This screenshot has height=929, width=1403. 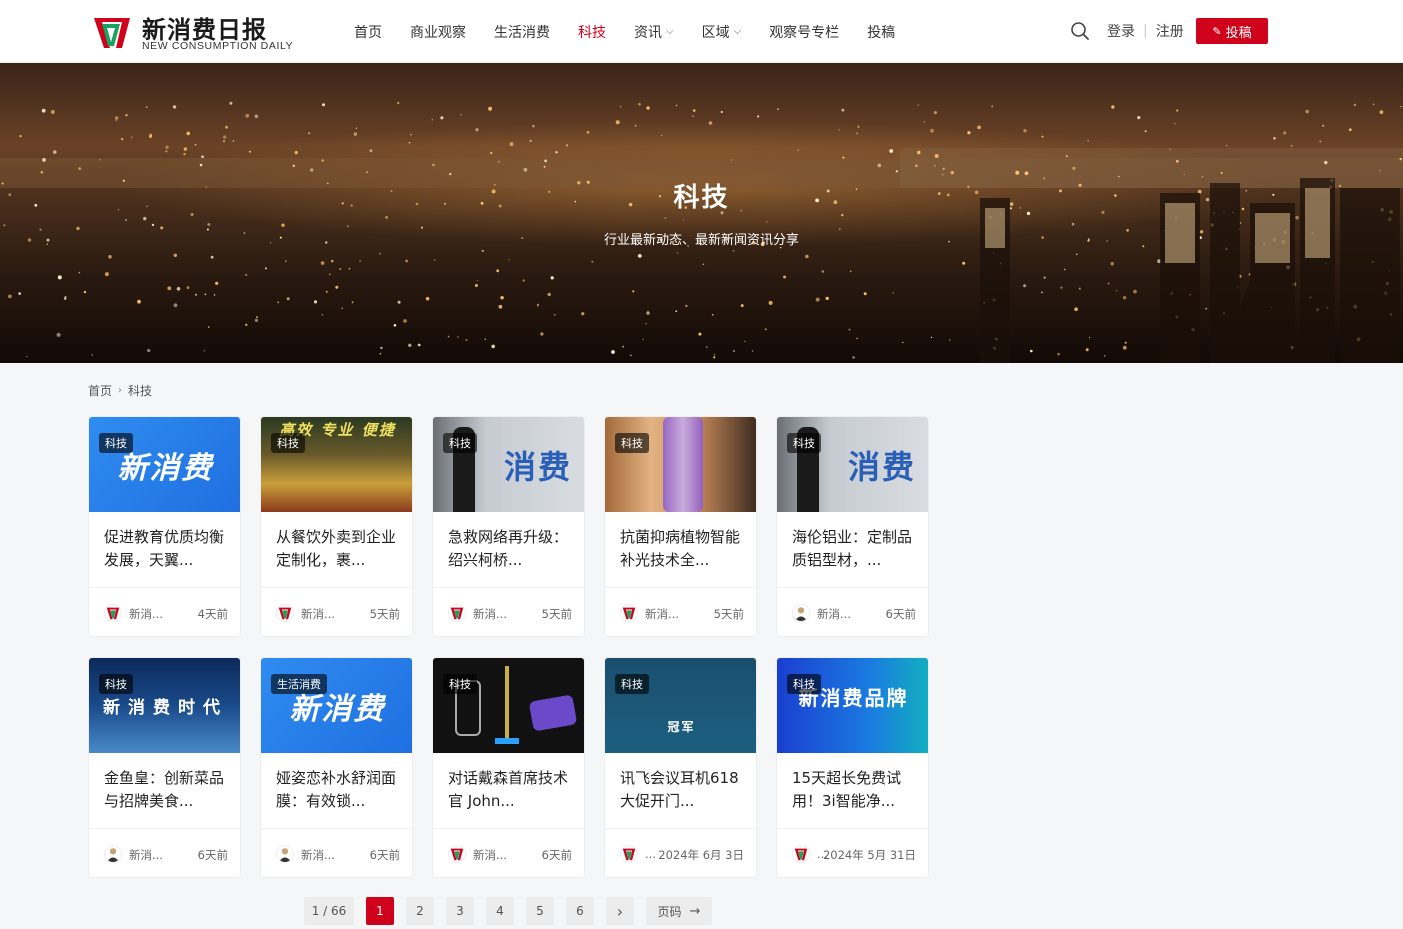 What do you see at coordinates (460, 911) in the screenshot?
I see `page-button-3: 3` at bounding box center [460, 911].